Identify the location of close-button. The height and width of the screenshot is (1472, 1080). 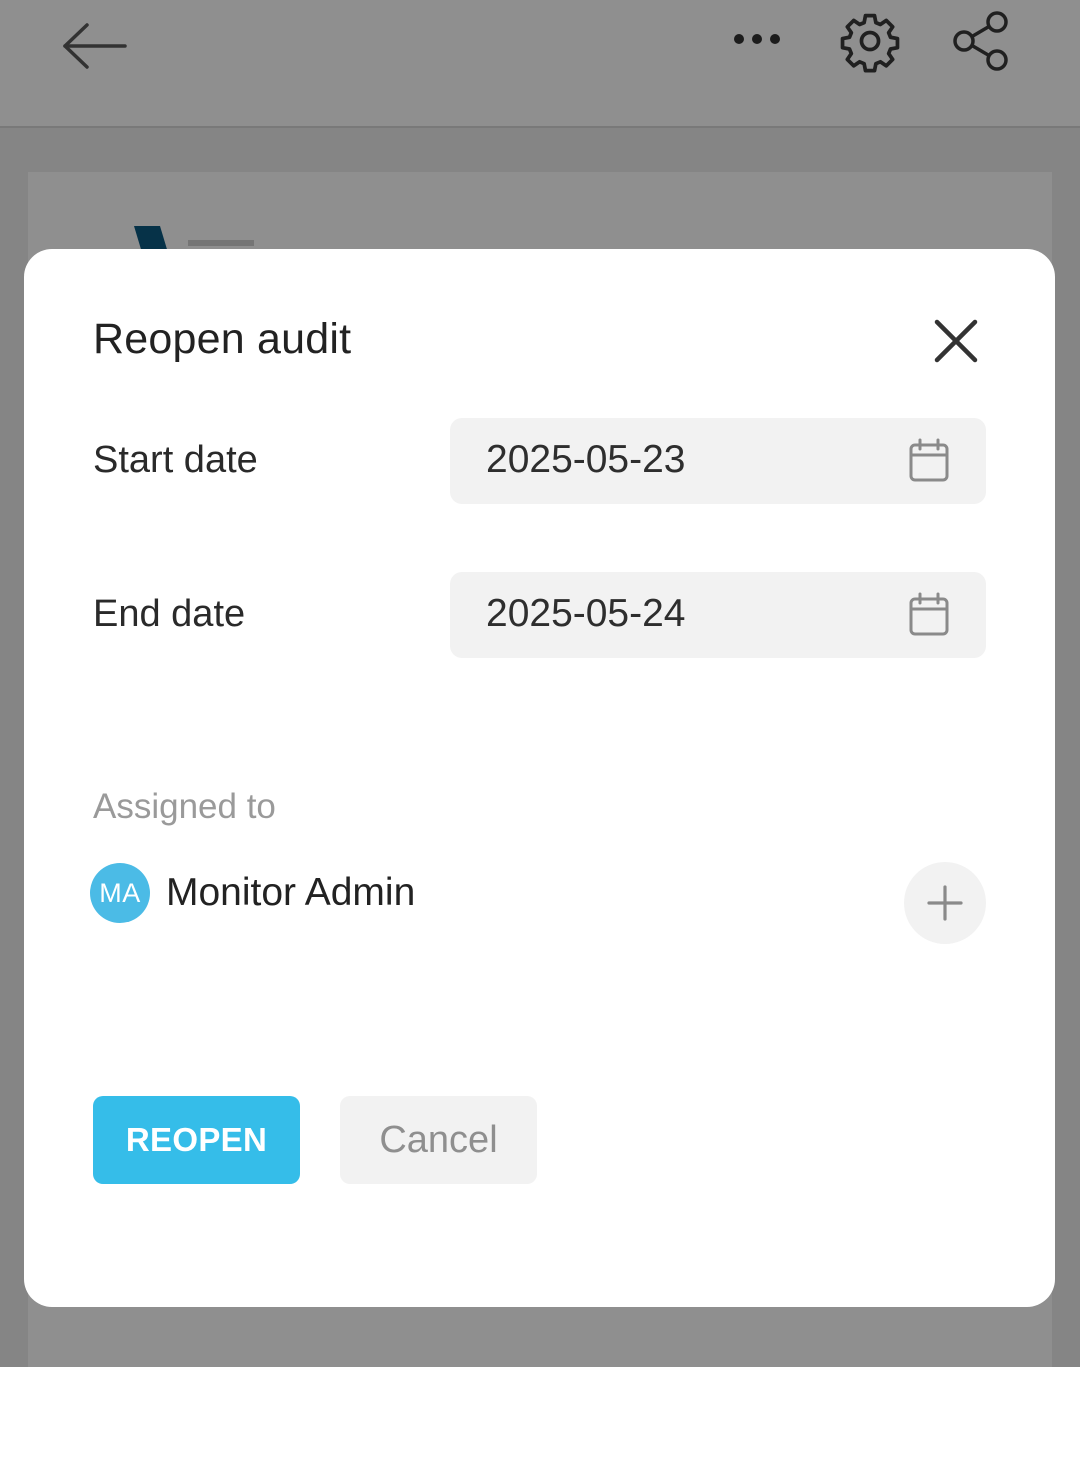
(956, 341).